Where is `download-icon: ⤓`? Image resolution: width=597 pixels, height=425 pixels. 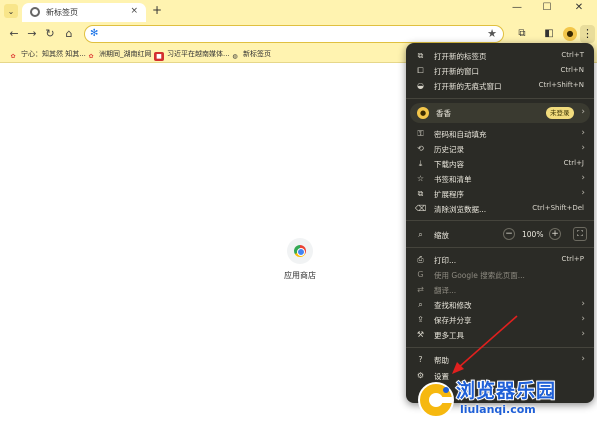 download-icon: ⤓ is located at coordinates (420, 163).